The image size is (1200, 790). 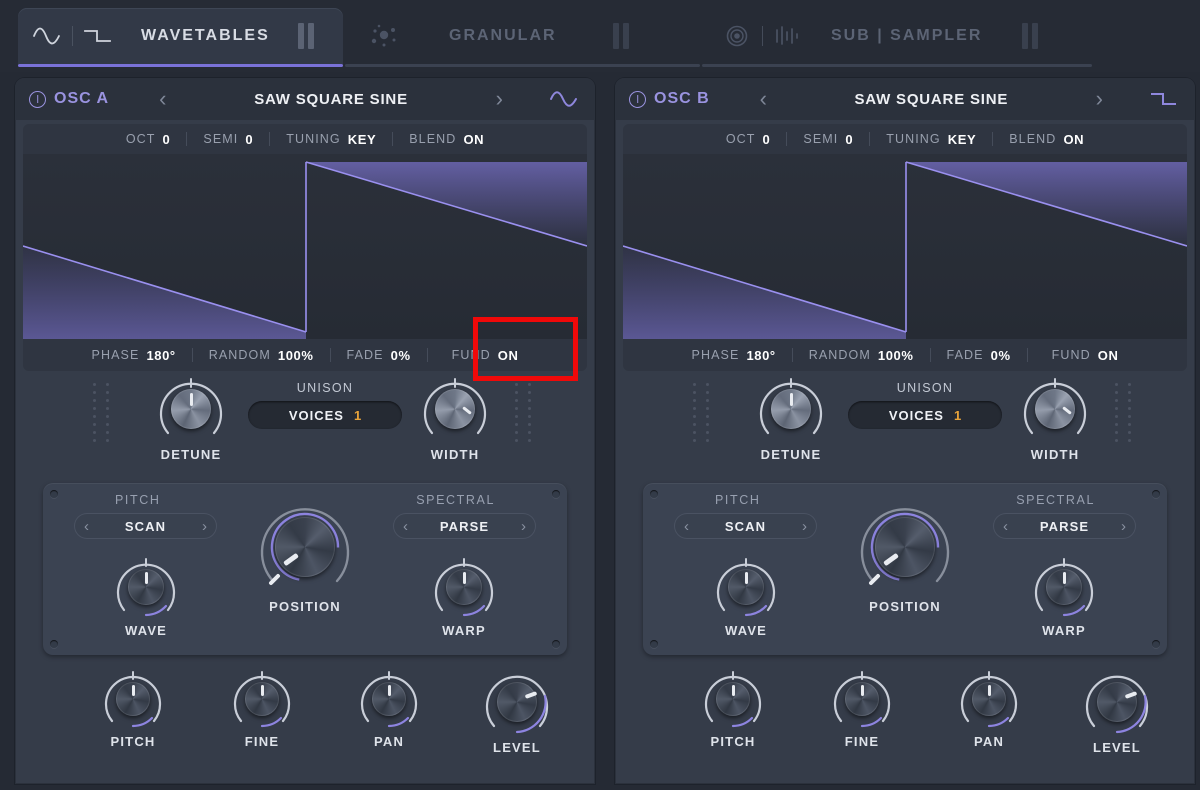 I want to click on granular-dots-icon, so click(x=384, y=36).